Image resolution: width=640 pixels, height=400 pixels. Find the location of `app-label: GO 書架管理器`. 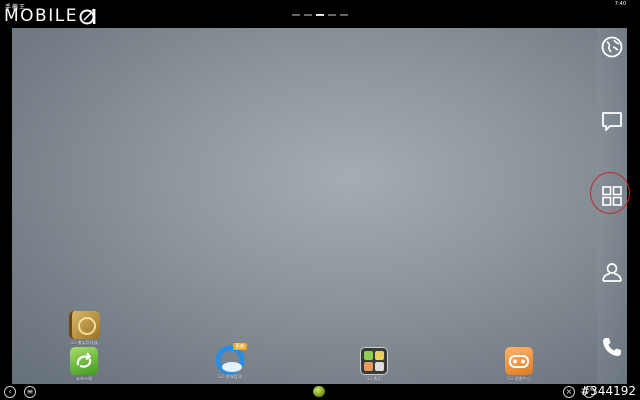

app-label: GO 書架管理器 is located at coordinates (84, 342).